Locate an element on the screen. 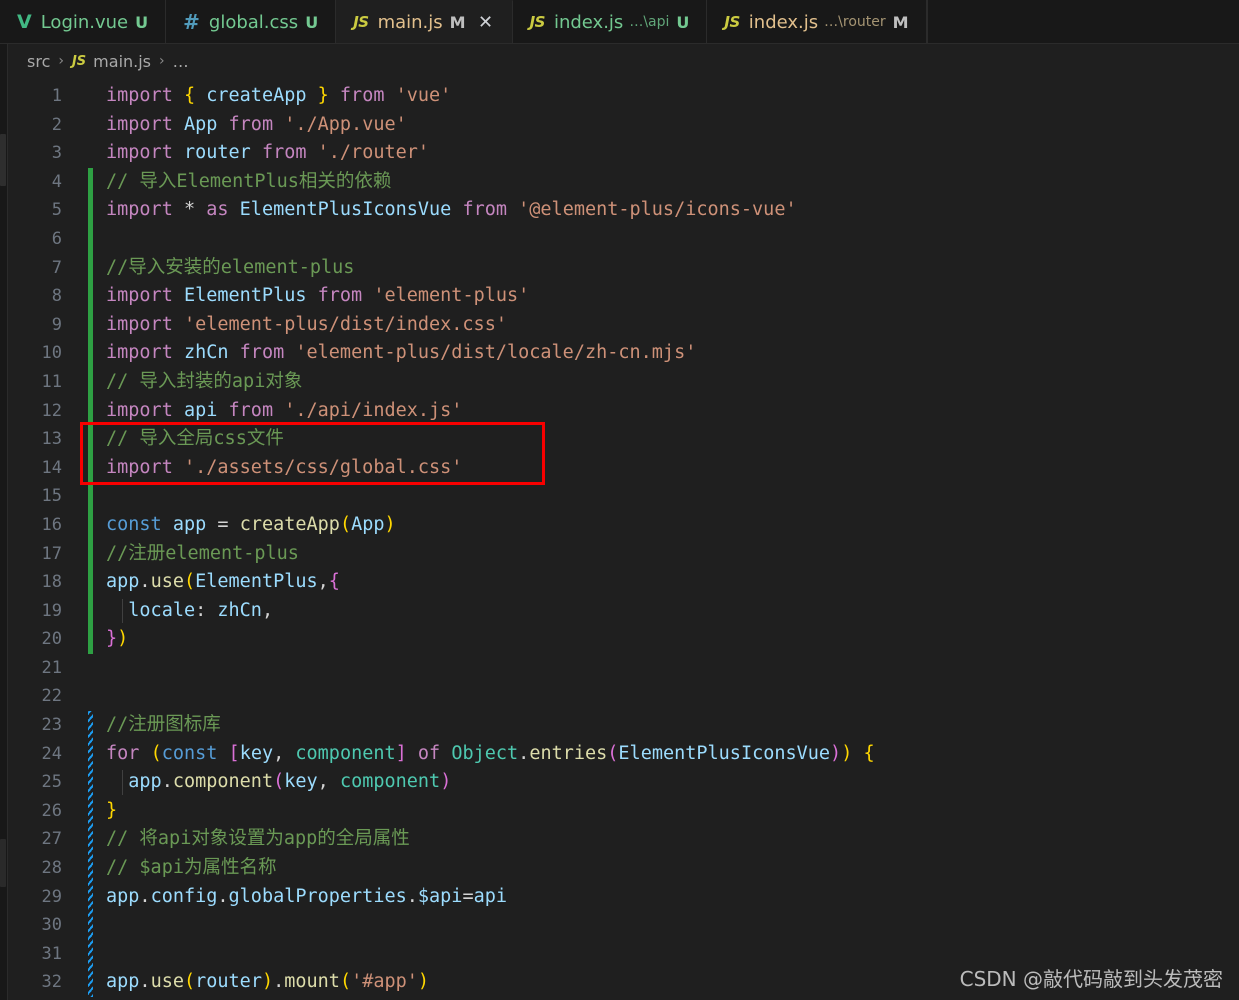  code-token: component is located at coordinates (390, 782).